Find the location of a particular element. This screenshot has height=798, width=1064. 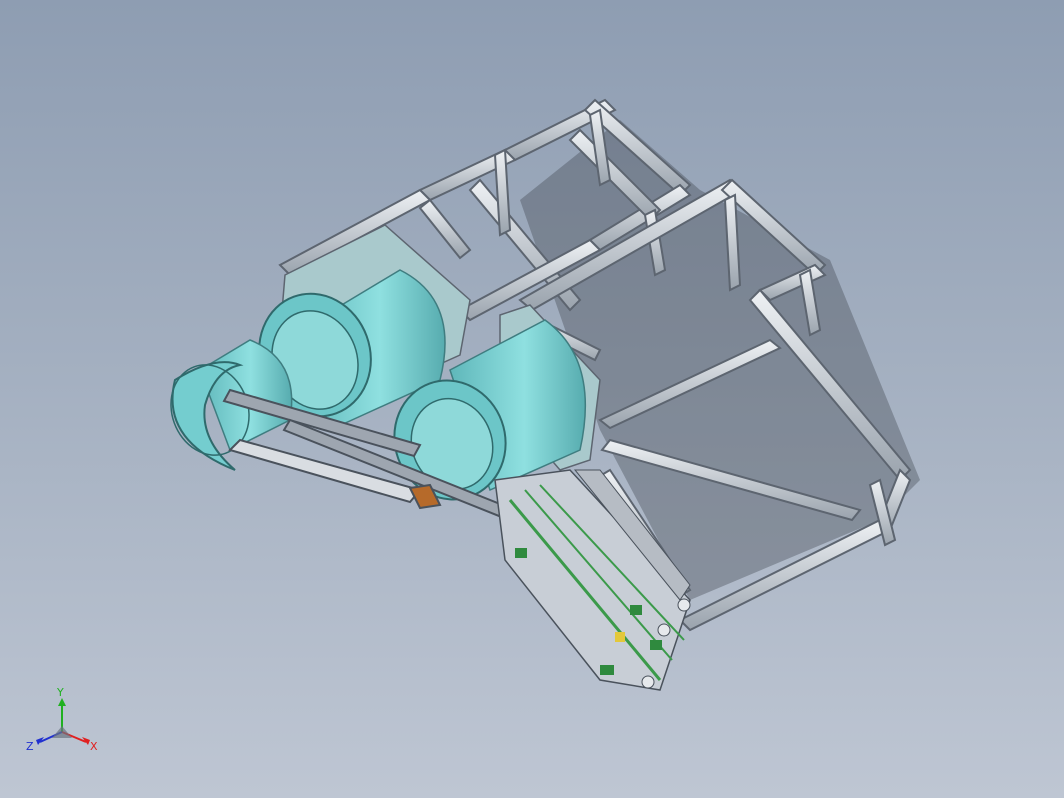

y-axis-label: Y is located at coordinates (60, 692).